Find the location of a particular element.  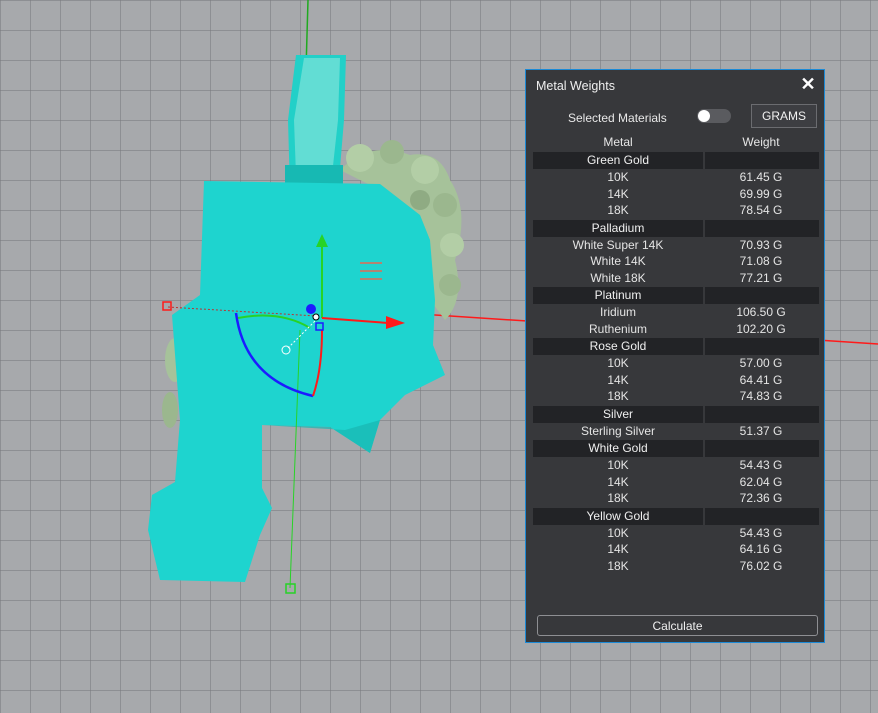

weight-cell: 71.08 G is located at coordinates (761, 261).